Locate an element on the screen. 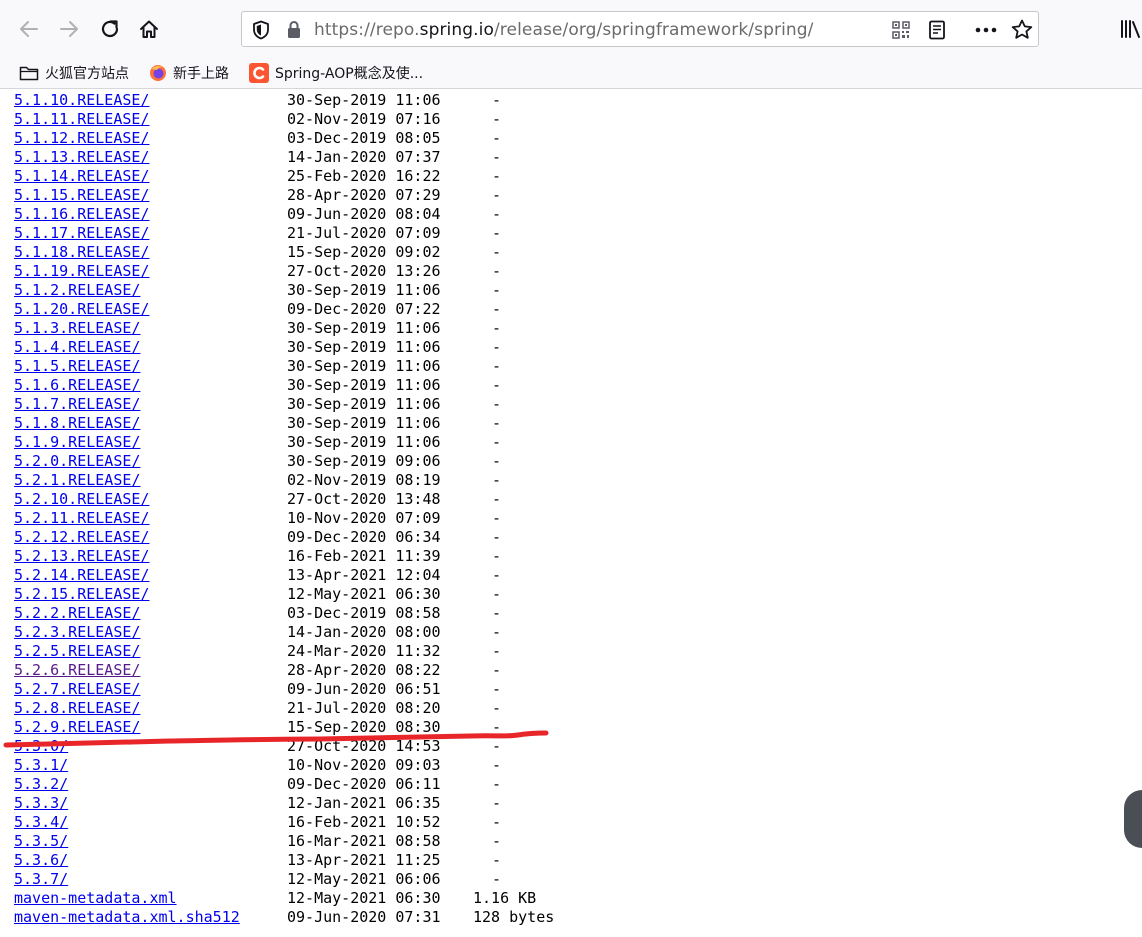 This screenshot has height=937, width=1142. listing-date: 21-Jul-2020 07:09 is located at coordinates (364, 233).